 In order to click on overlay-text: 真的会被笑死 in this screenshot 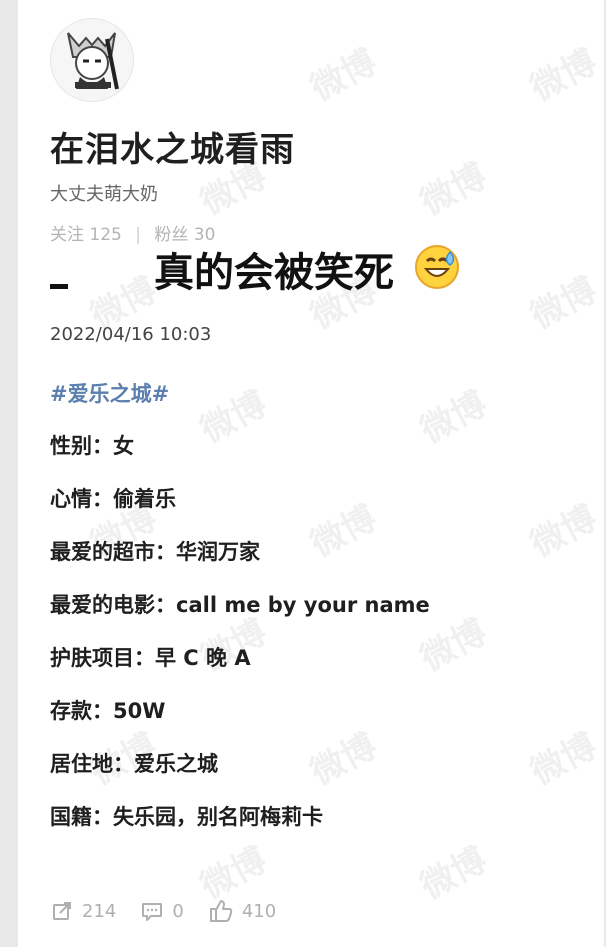, I will do `click(274, 273)`.